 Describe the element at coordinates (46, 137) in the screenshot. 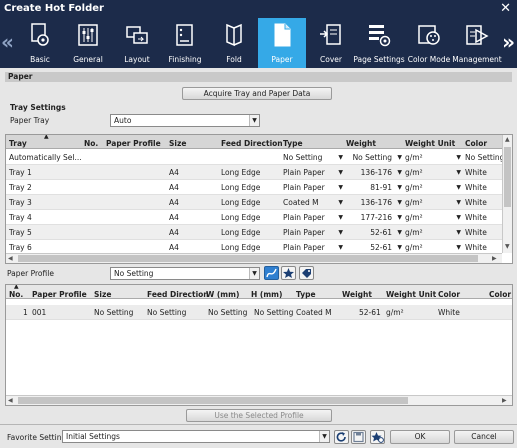

I see `sort-asc-icon: ▲` at that location.